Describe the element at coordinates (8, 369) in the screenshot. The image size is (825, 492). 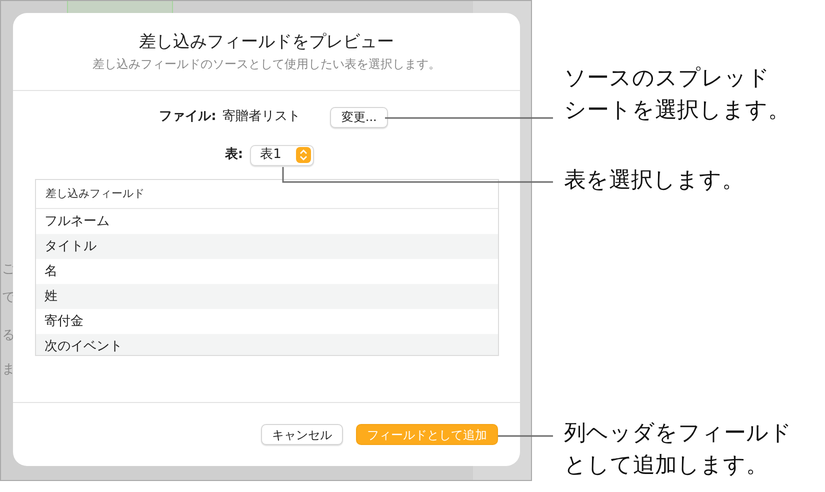
I see `background-text: ま` at that location.